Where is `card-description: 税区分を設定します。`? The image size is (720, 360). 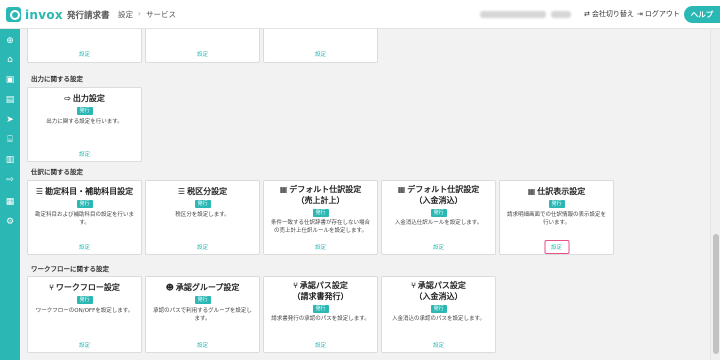
card-description: 税区分を設定します。 is located at coordinates (202, 215).